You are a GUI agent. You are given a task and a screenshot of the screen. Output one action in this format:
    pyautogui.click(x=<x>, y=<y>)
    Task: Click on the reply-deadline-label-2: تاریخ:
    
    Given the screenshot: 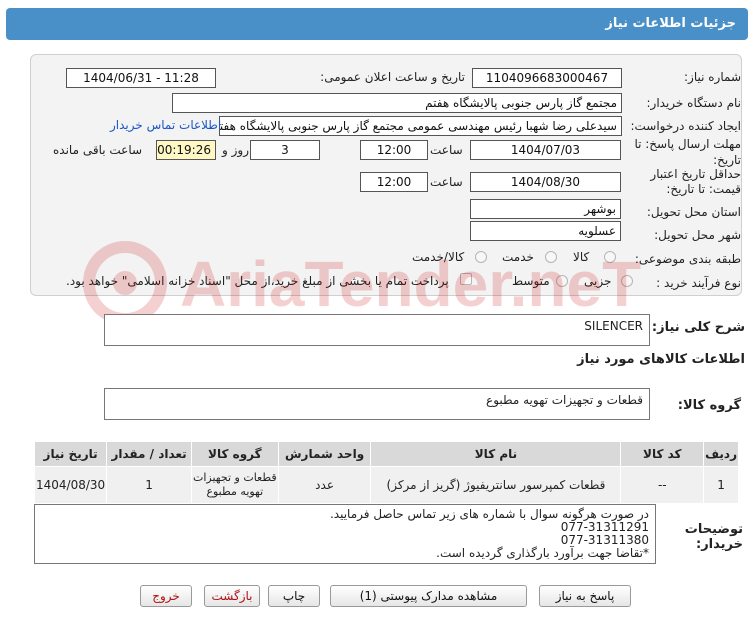 What is the action you would take?
    pyautogui.click(x=727, y=160)
    